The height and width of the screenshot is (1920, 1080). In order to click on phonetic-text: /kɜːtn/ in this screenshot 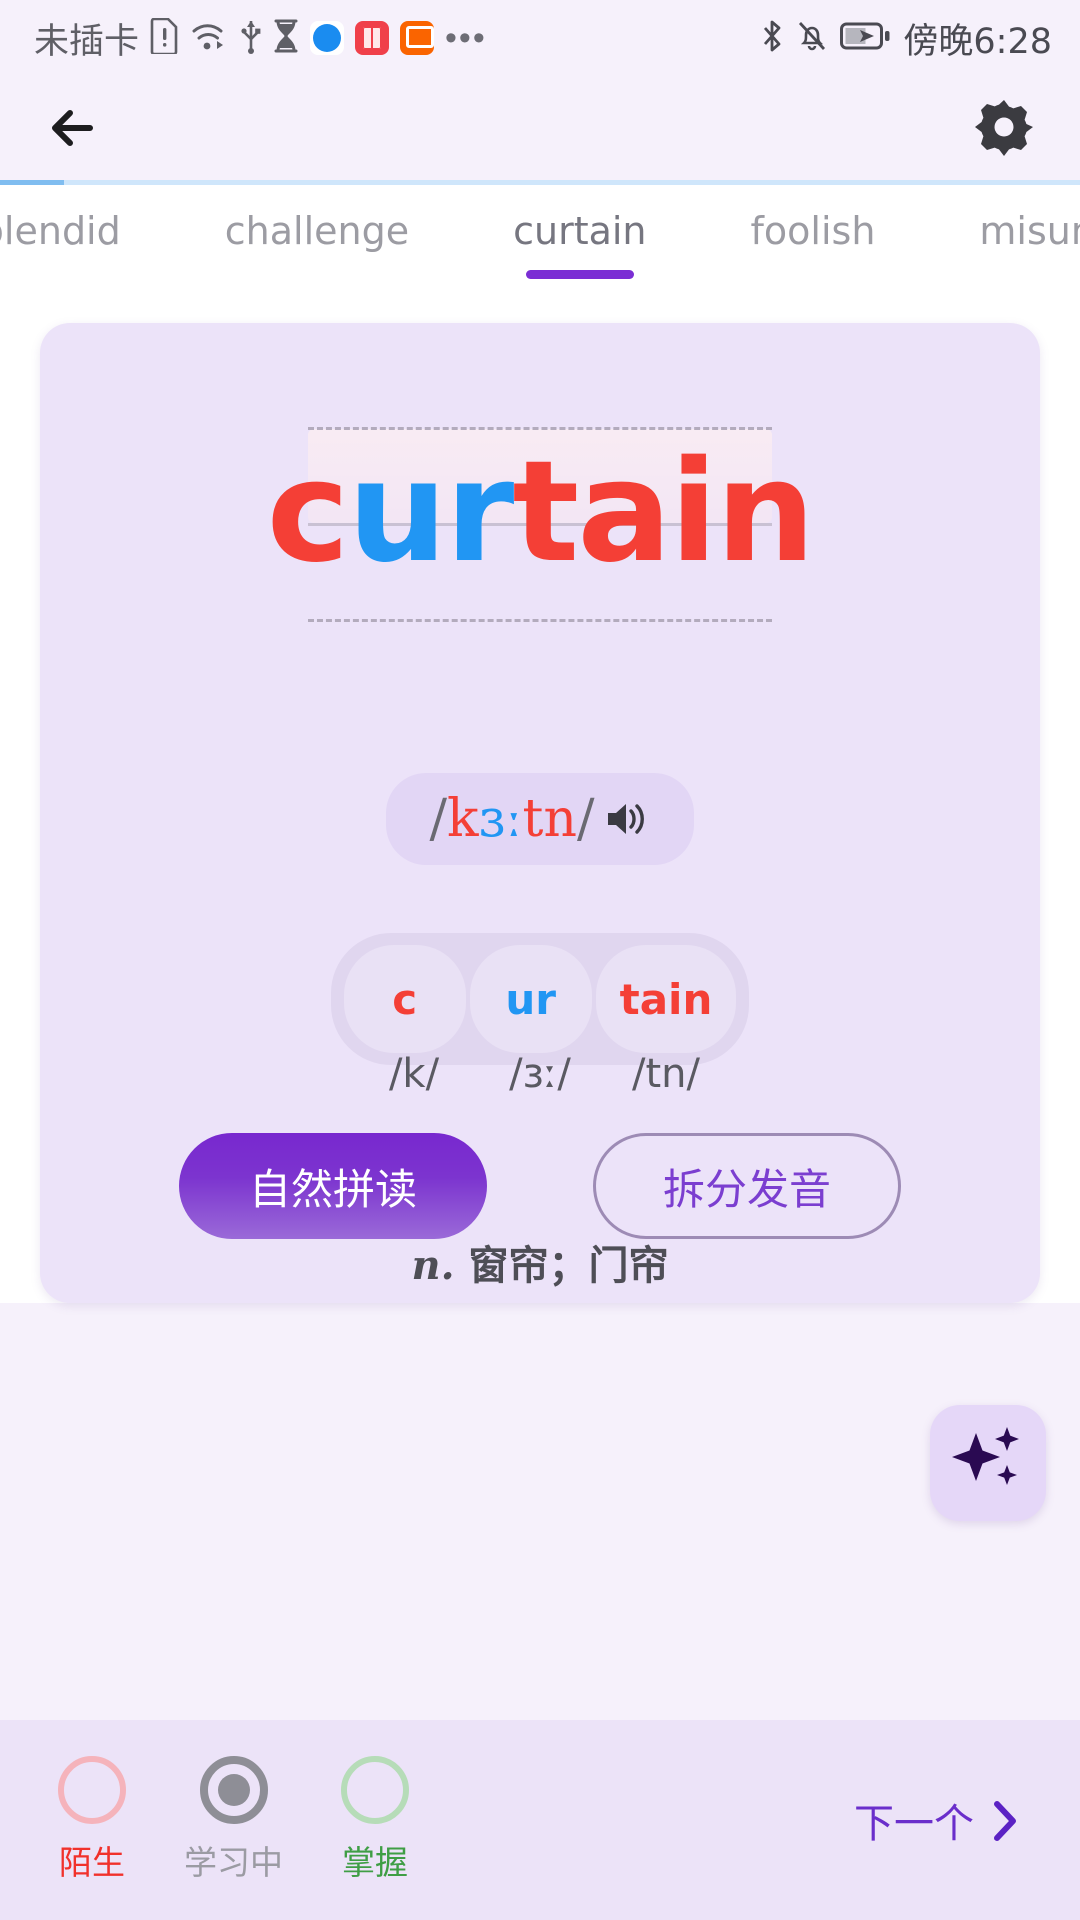, I will do `click(512, 819)`.